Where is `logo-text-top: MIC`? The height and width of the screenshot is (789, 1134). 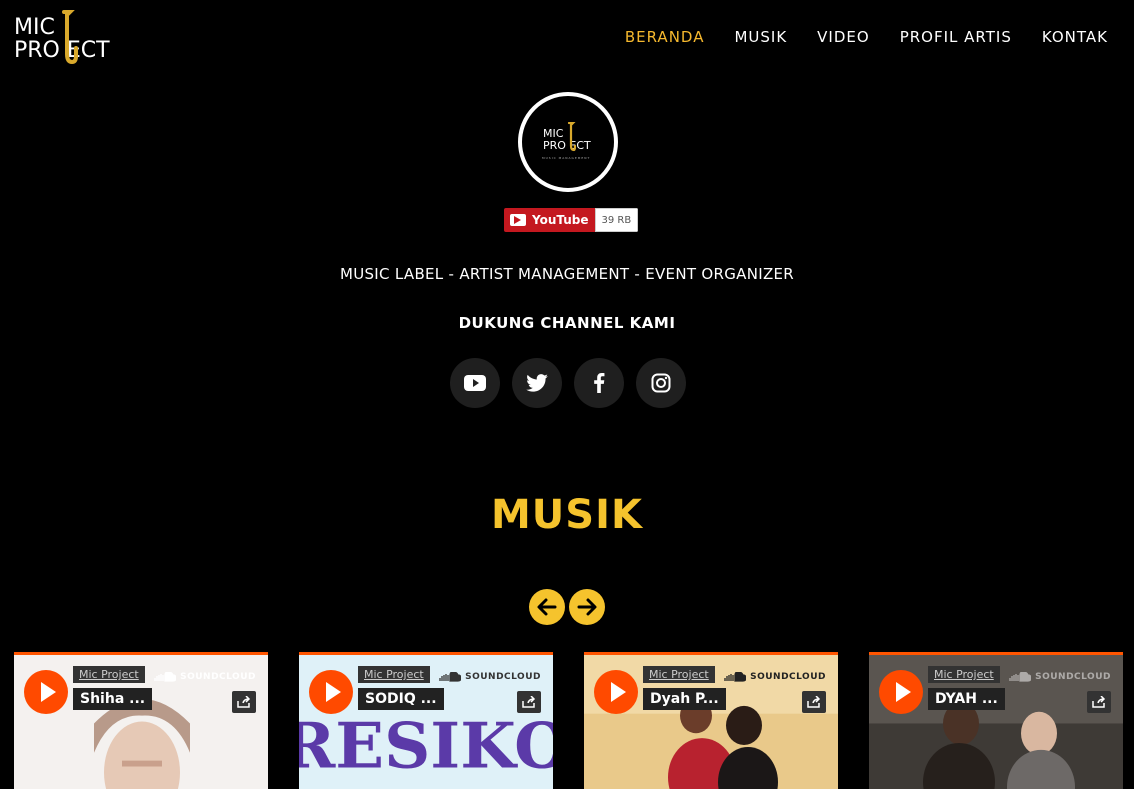
logo-text-top: MIC is located at coordinates (34, 27).